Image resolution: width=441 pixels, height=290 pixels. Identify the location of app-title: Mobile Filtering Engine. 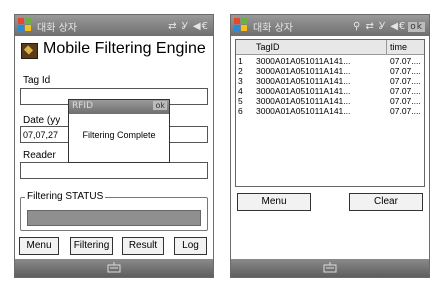
(124, 48).